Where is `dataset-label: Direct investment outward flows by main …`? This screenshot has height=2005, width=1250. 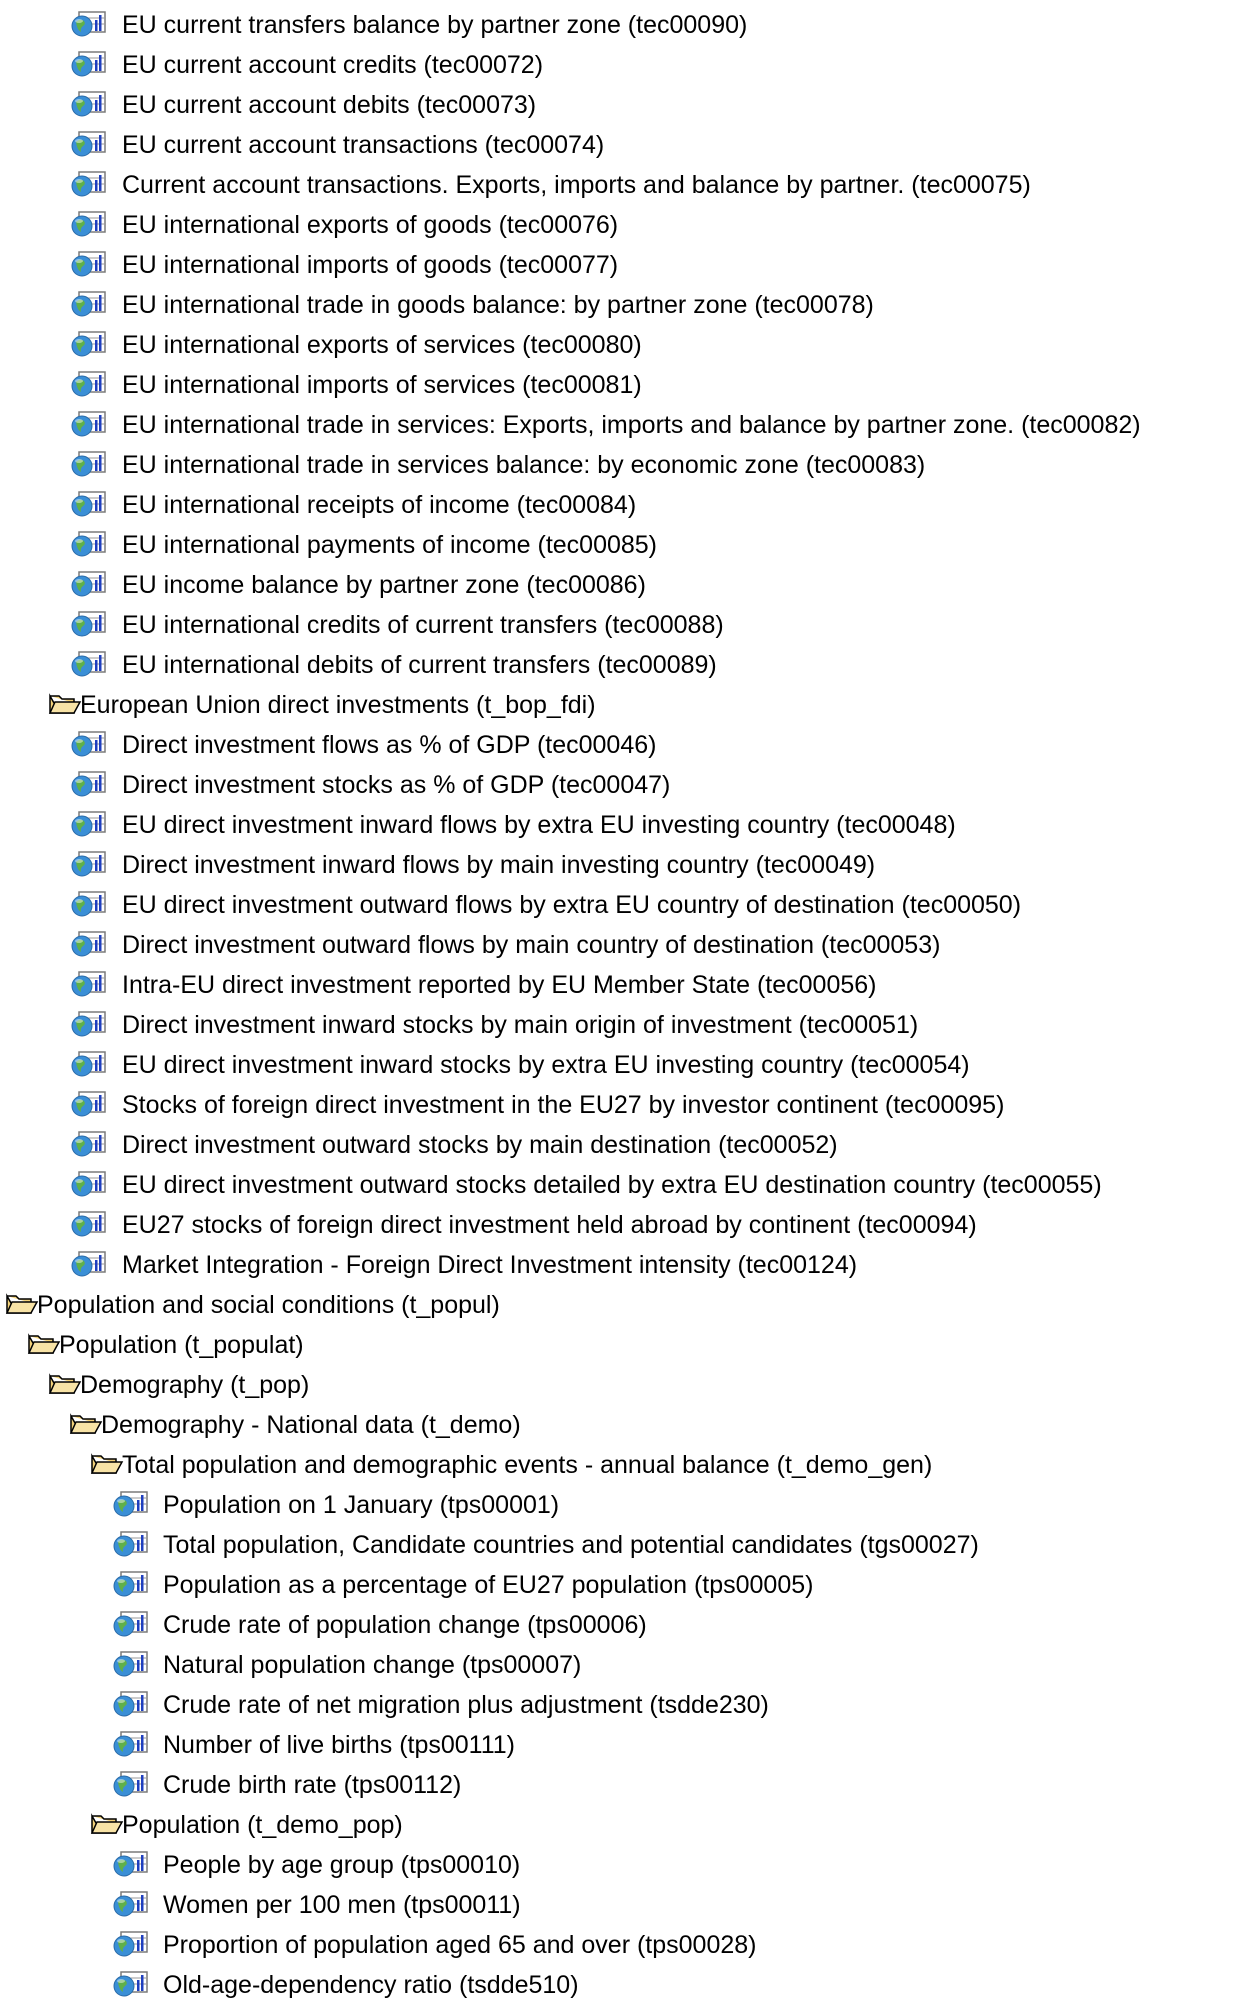 dataset-label: Direct investment outward flows by main … is located at coordinates (531, 945).